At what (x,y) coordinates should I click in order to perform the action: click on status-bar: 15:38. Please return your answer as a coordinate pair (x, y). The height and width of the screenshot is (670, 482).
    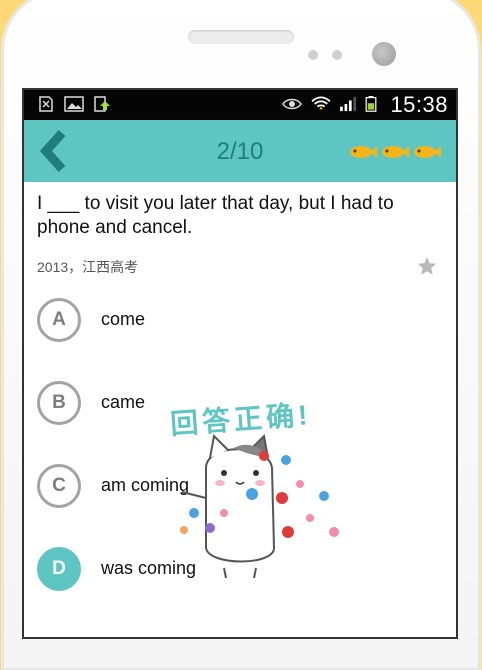
    Looking at the image, I should click on (240, 105).